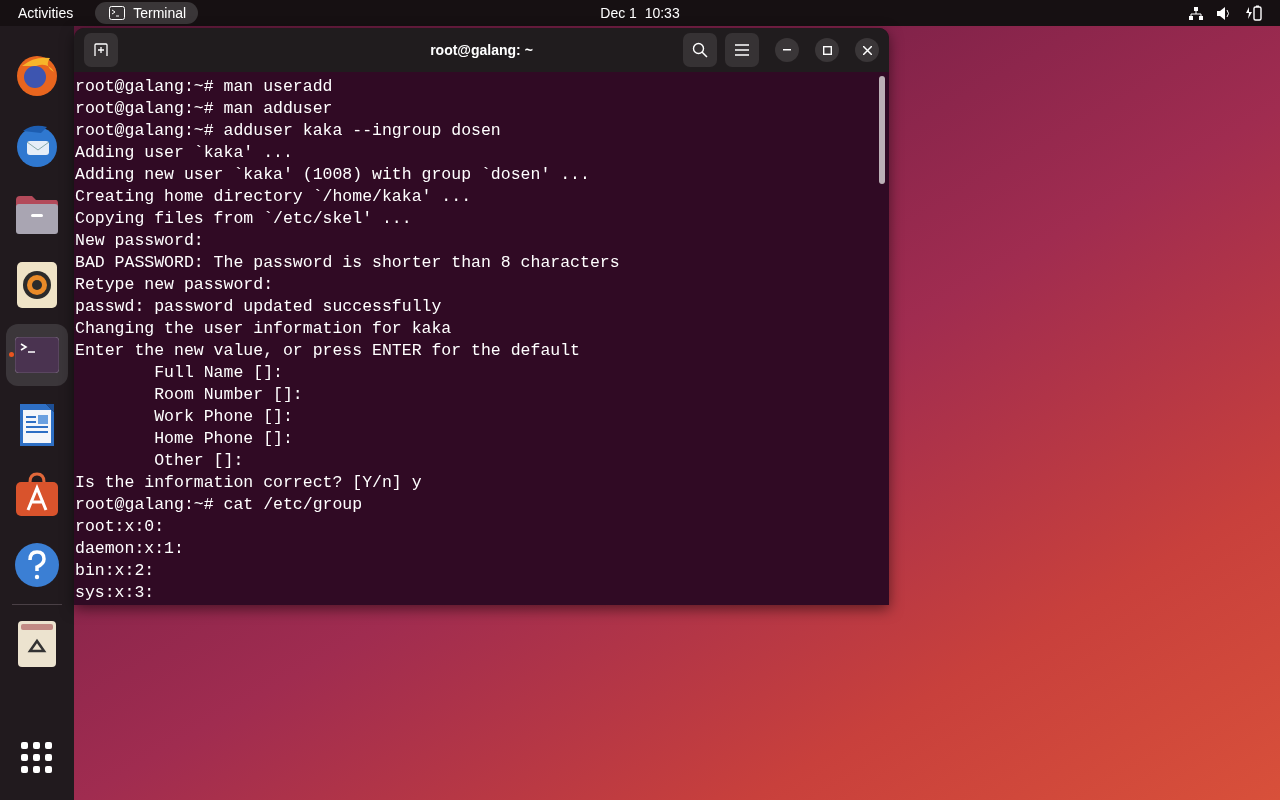 The height and width of the screenshot is (800, 1280). Describe the element at coordinates (147, 13) in the screenshot. I see `app-menu-button: Terminal` at that location.